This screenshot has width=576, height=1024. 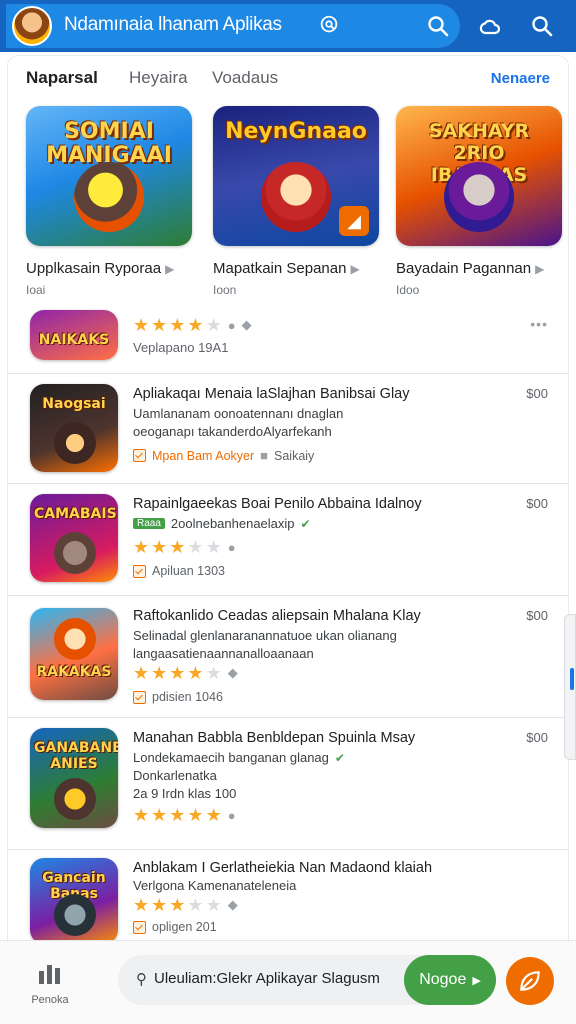 I want to click on tab-2: Voadaus, so click(x=245, y=78).